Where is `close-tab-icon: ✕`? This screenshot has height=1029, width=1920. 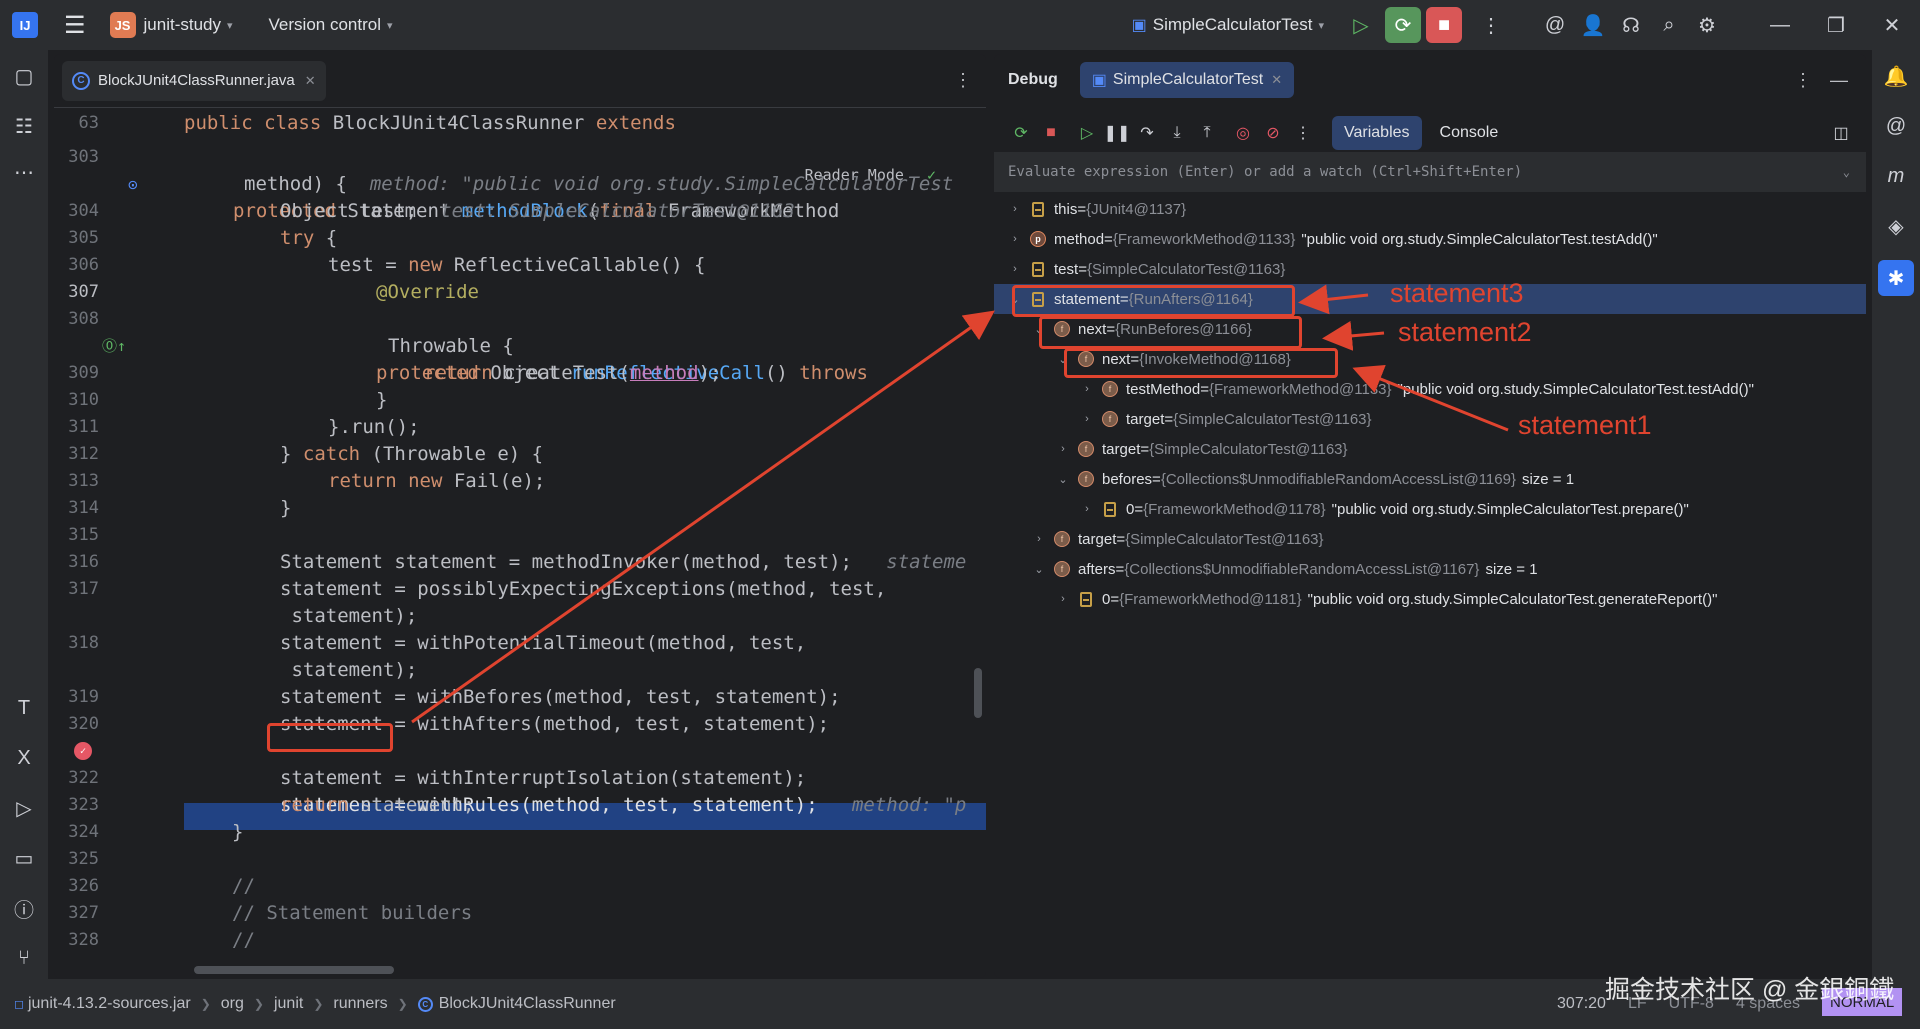 close-tab-icon: ✕ is located at coordinates (310, 81).